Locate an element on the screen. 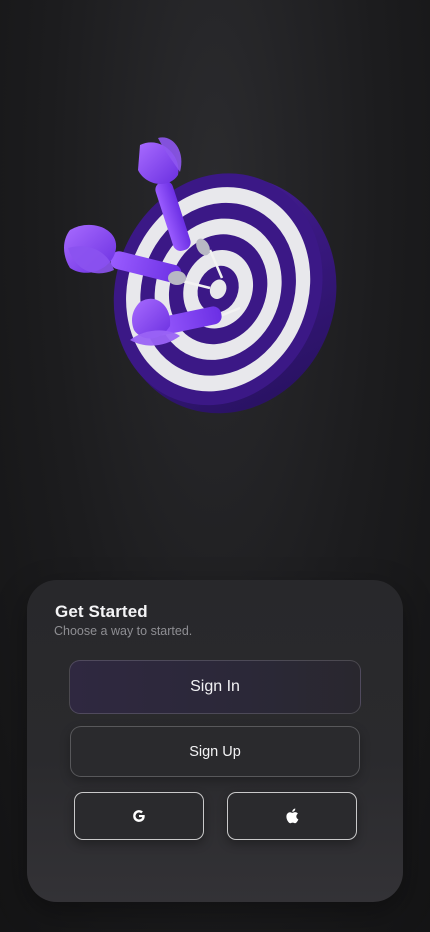 The height and width of the screenshot is (932, 430). google-sign-in-button is located at coordinates (139, 816).